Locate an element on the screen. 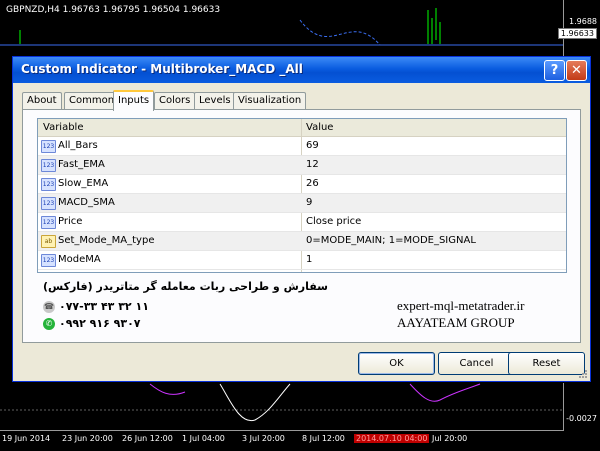 The height and width of the screenshot is (451, 600). promo-website: expert-mql-metatrader.ir is located at coordinates (461, 305).